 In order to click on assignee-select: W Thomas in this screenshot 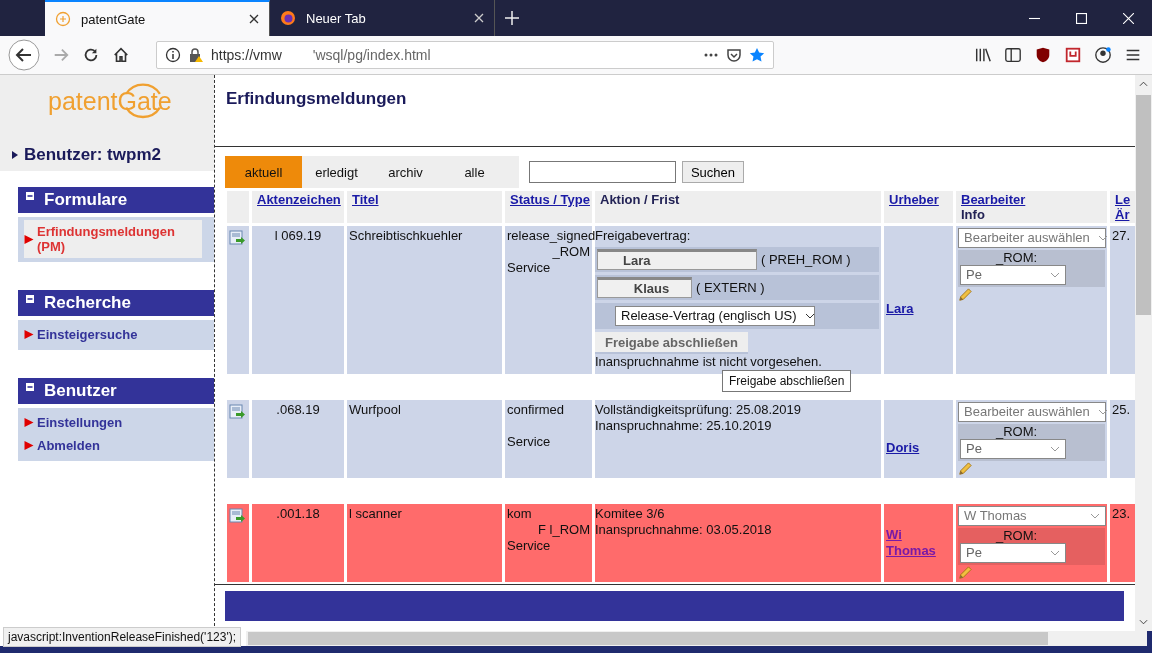, I will do `click(1032, 516)`.